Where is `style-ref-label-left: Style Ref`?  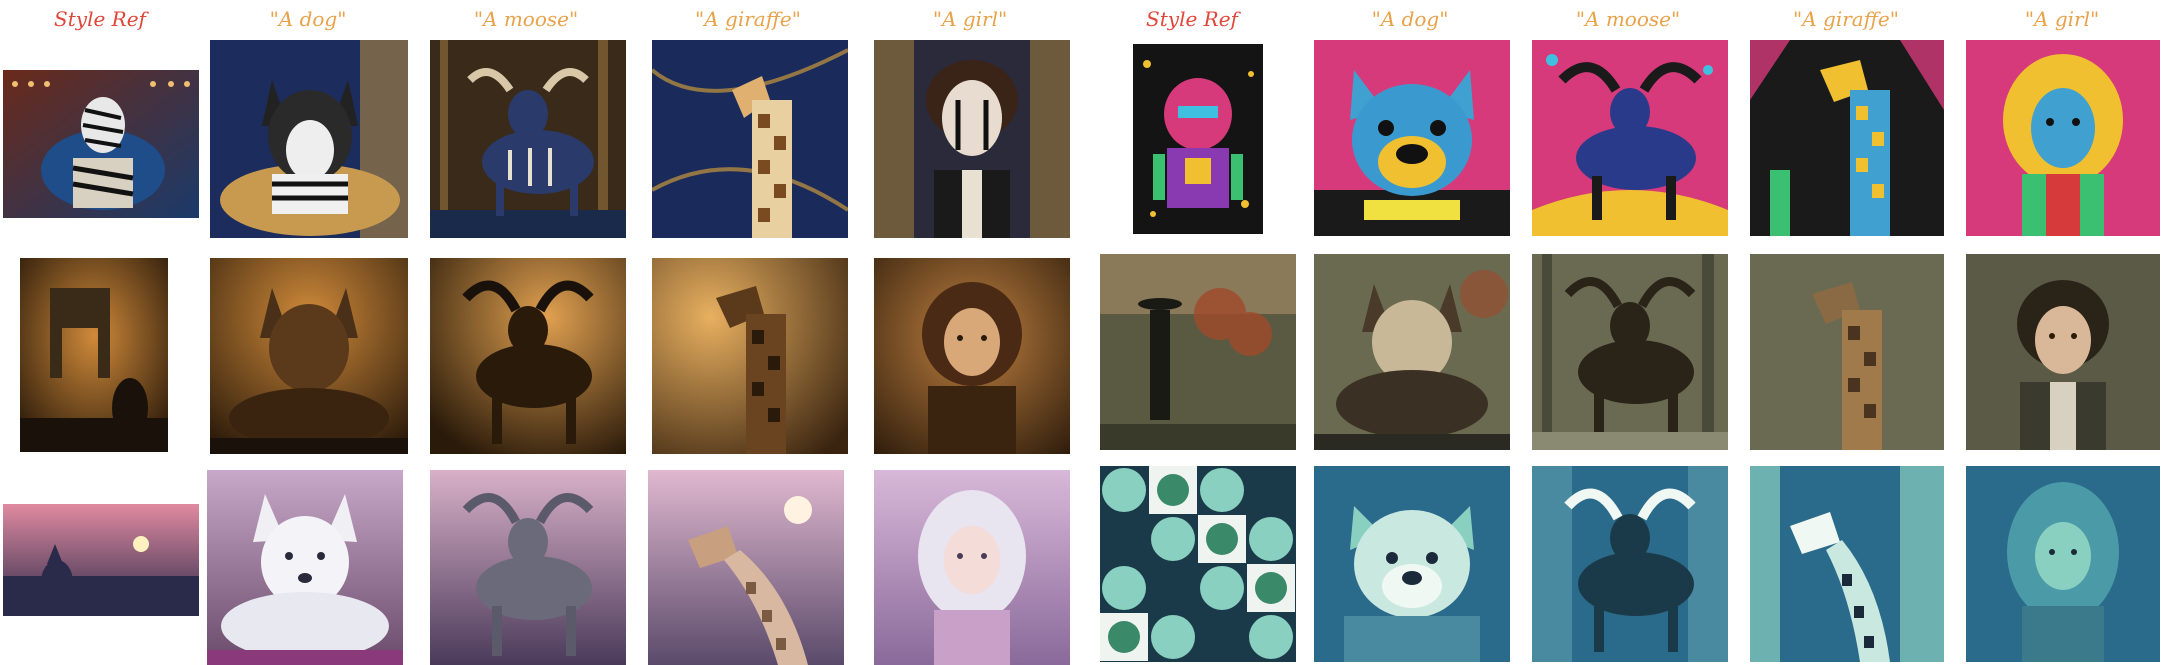
style-ref-label-left: Style Ref is located at coordinates (100, 19).